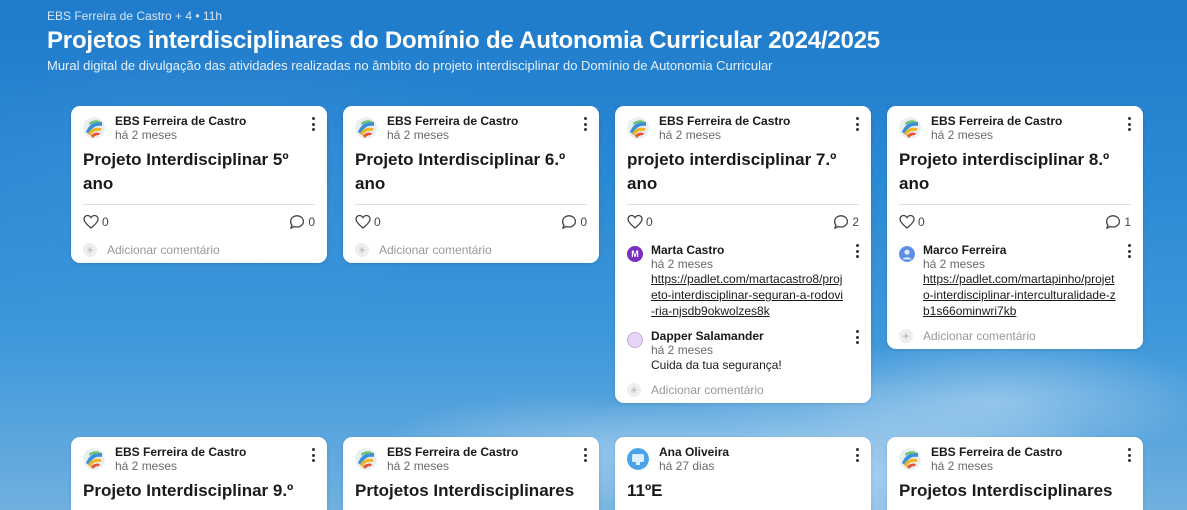 This screenshot has width=1187, height=510. What do you see at coordinates (583, 222) in the screenshot?
I see `comment-count: 0` at bounding box center [583, 222].